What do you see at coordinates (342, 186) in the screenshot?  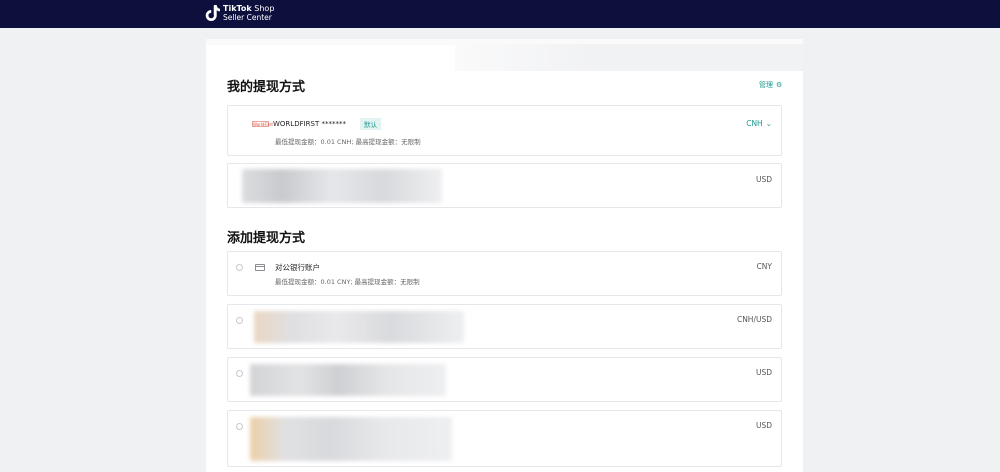 I see `redacted-account-info` at bounding box center [342, 186].